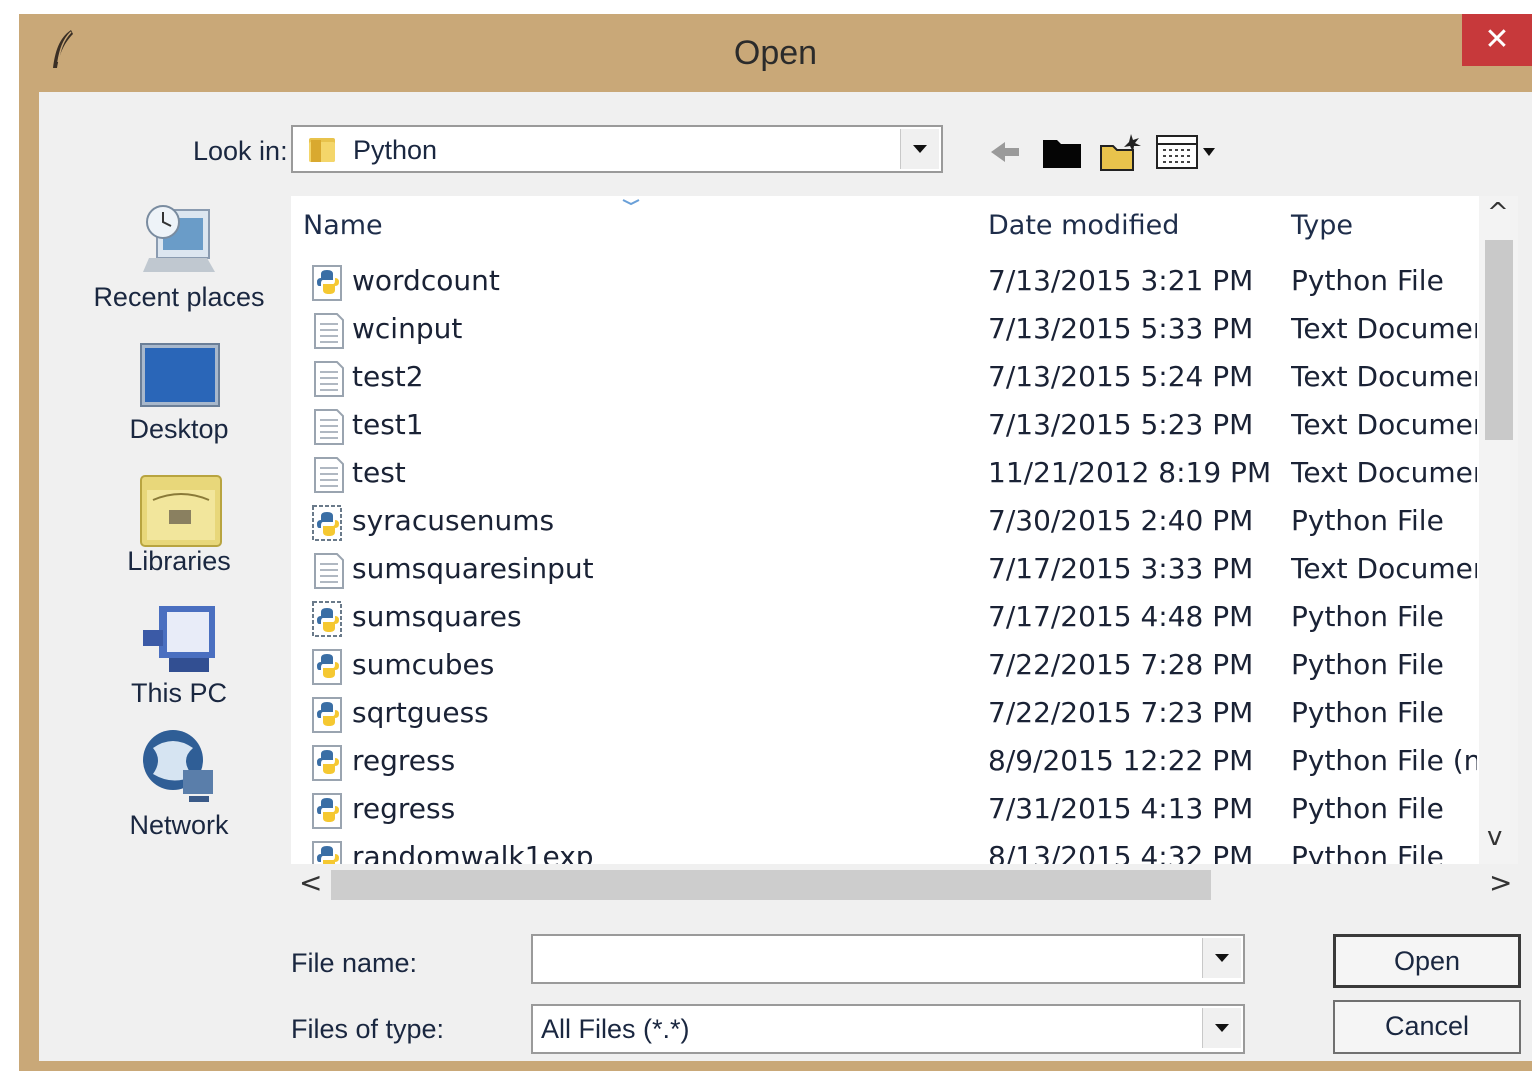 Image resolution: width=1532 pixels, height=1071 pixels. I want to click on libraries-icon, so click(181, 511).